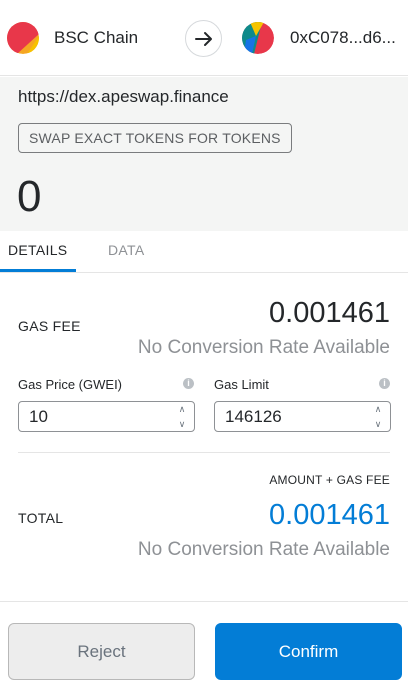 This screenshot has width=408, height=692. Describe the element at coordinates (37, 250) in the screenshot. I see `tab-details: DETAILS` at that location.